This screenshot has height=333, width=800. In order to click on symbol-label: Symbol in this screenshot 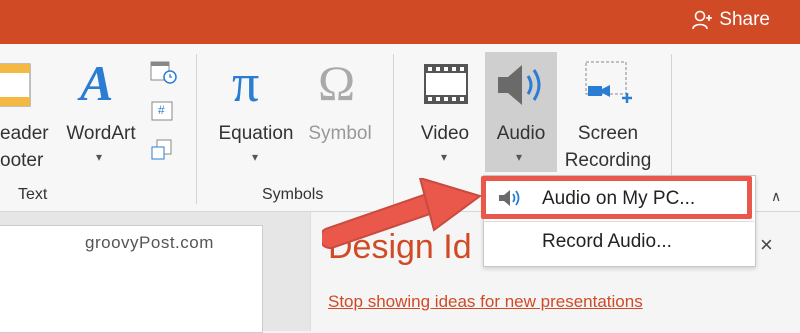, I will do `click(340, 133)`.